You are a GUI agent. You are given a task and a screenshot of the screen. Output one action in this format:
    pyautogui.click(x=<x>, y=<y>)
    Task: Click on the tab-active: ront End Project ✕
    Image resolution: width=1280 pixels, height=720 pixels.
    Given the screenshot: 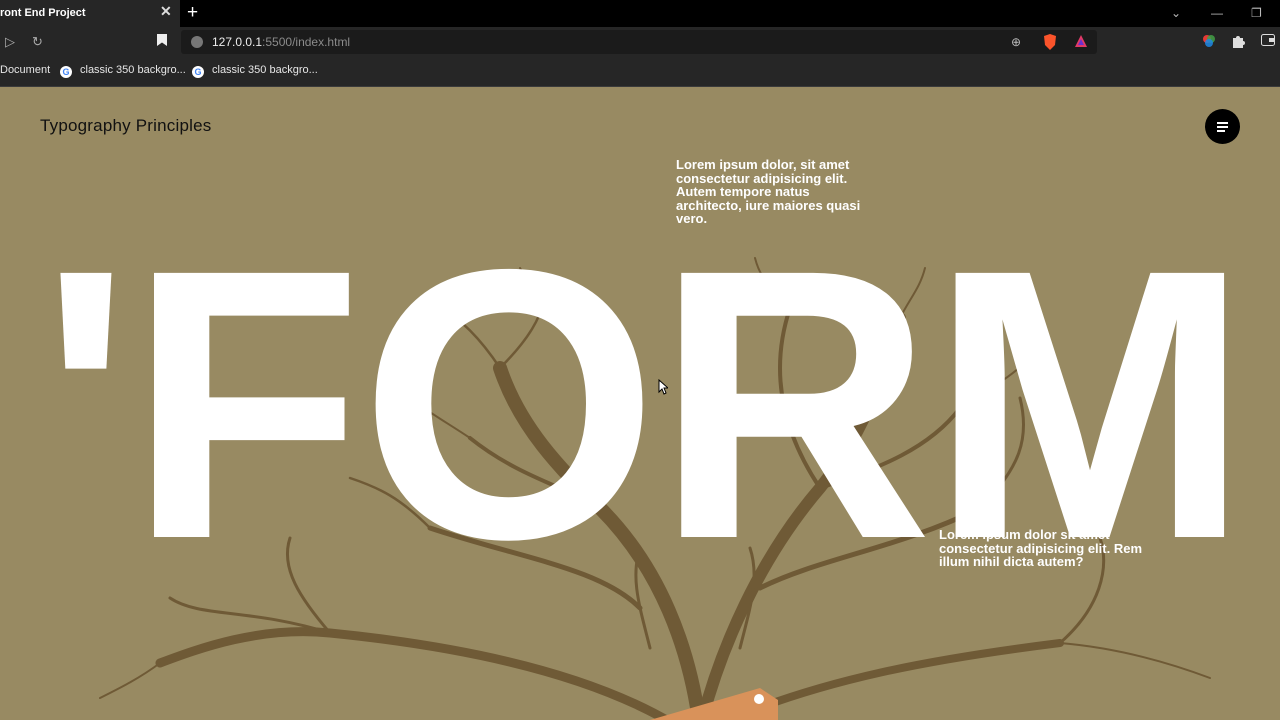 What is the action you would take?
    pyautogui.click(x=90, y=13)
    